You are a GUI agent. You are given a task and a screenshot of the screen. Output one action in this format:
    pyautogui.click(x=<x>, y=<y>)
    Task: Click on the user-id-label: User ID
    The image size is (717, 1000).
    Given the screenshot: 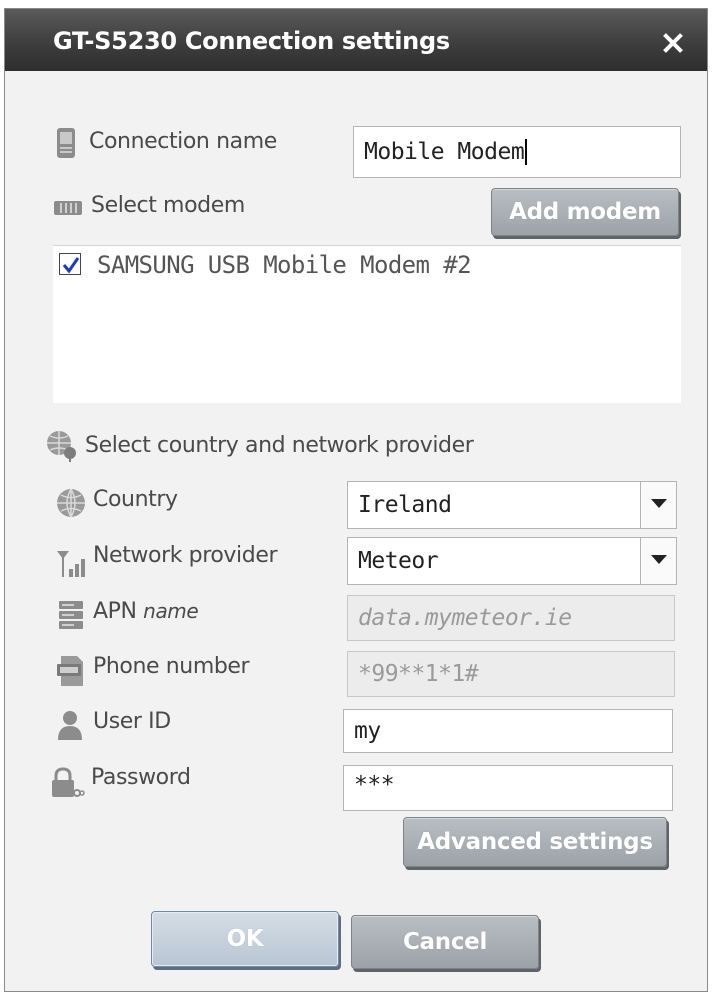 What is the action you would take?
    pyautogui.click(x=132, y=721)
    